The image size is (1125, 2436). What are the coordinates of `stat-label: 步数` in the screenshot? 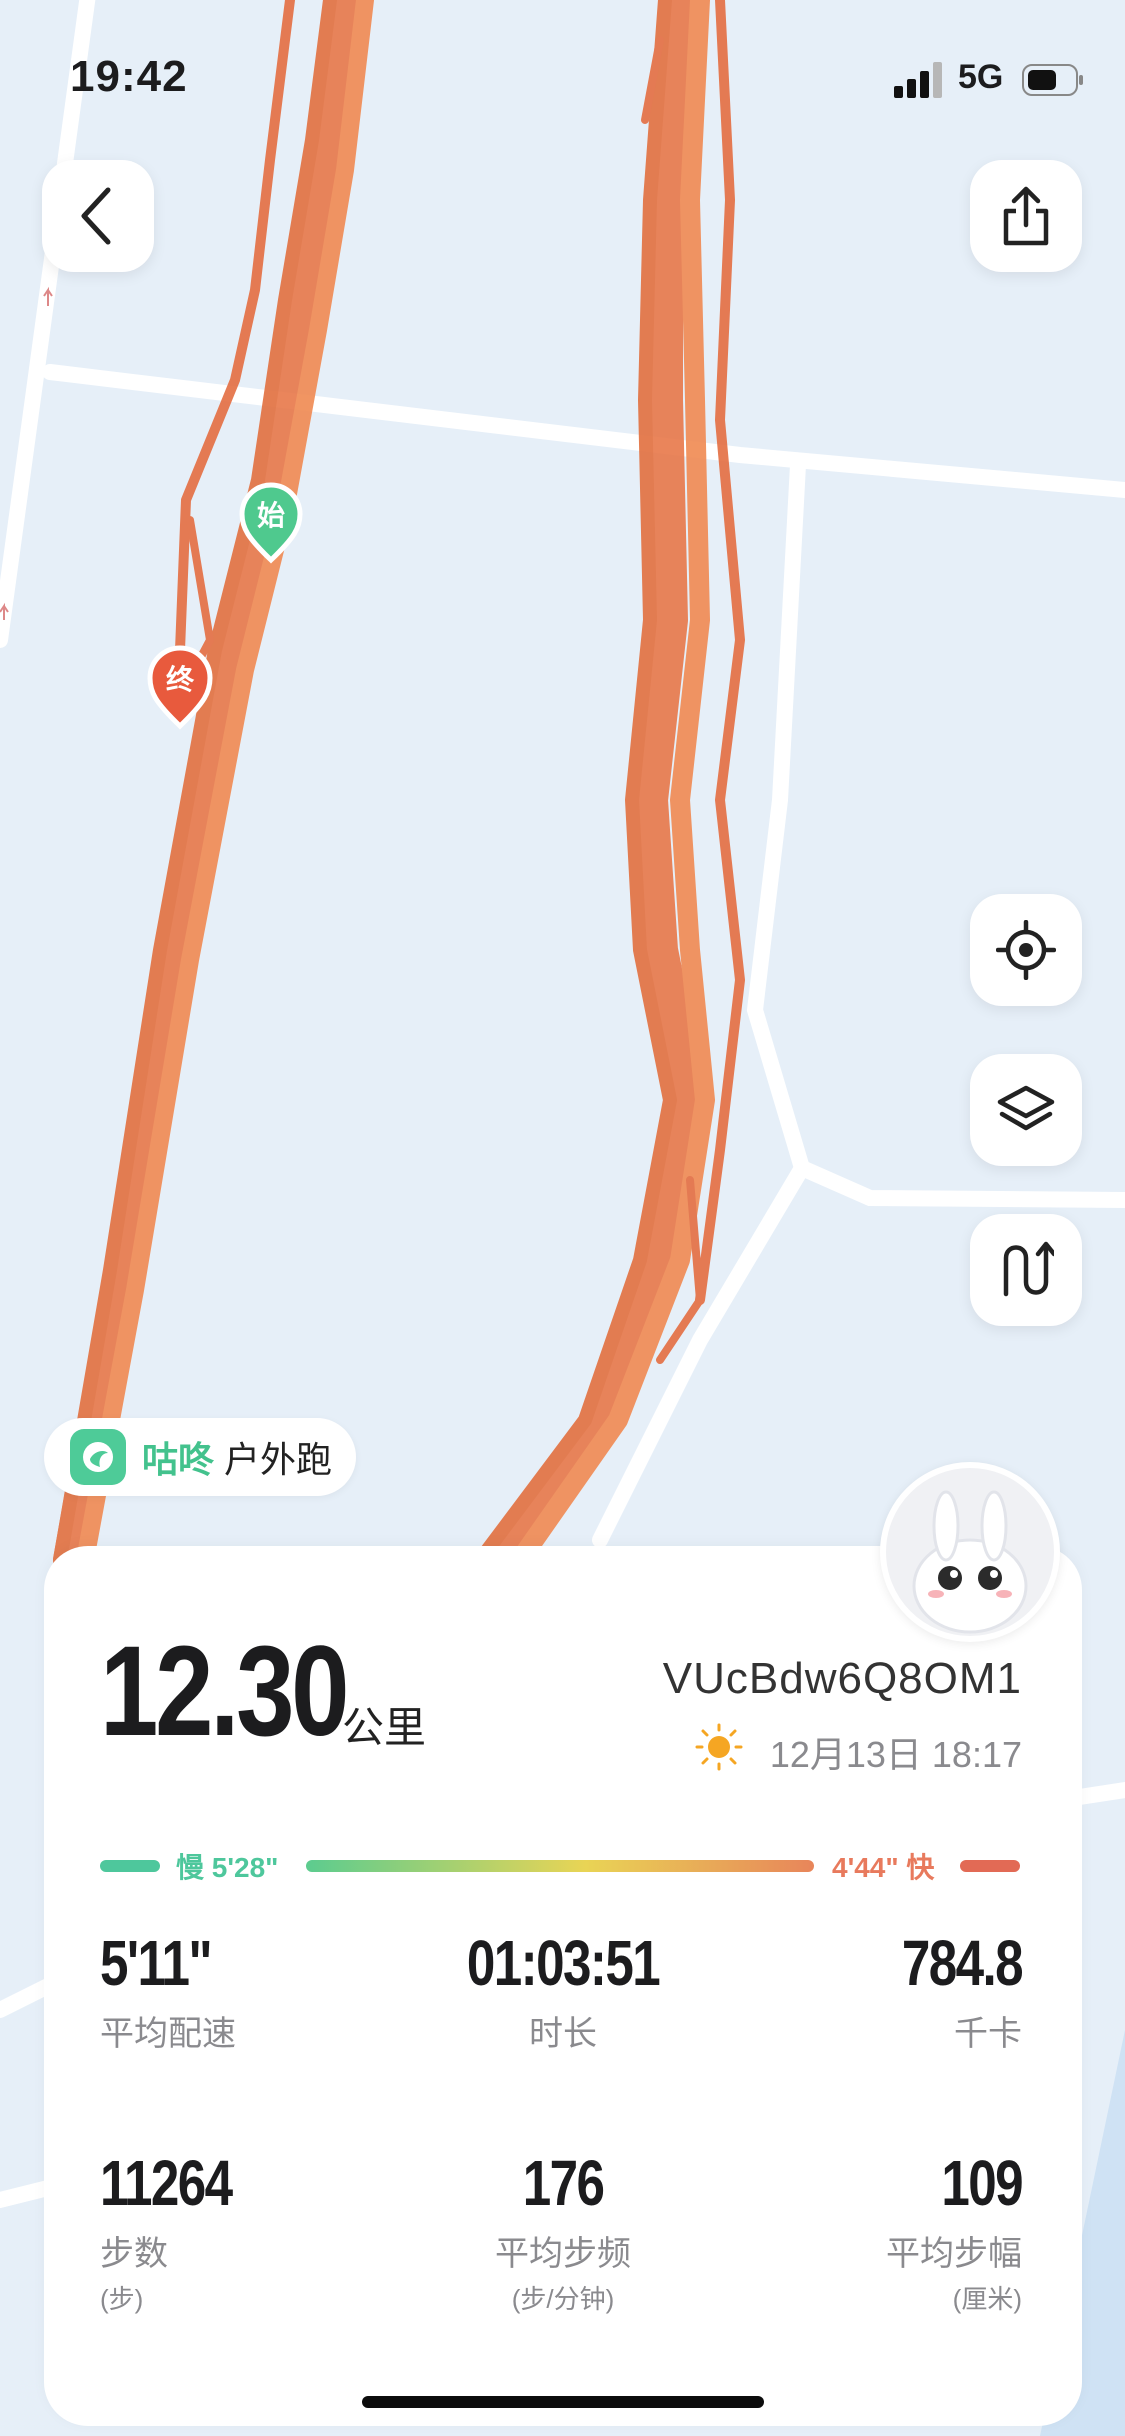 It's located at (134, 2254).